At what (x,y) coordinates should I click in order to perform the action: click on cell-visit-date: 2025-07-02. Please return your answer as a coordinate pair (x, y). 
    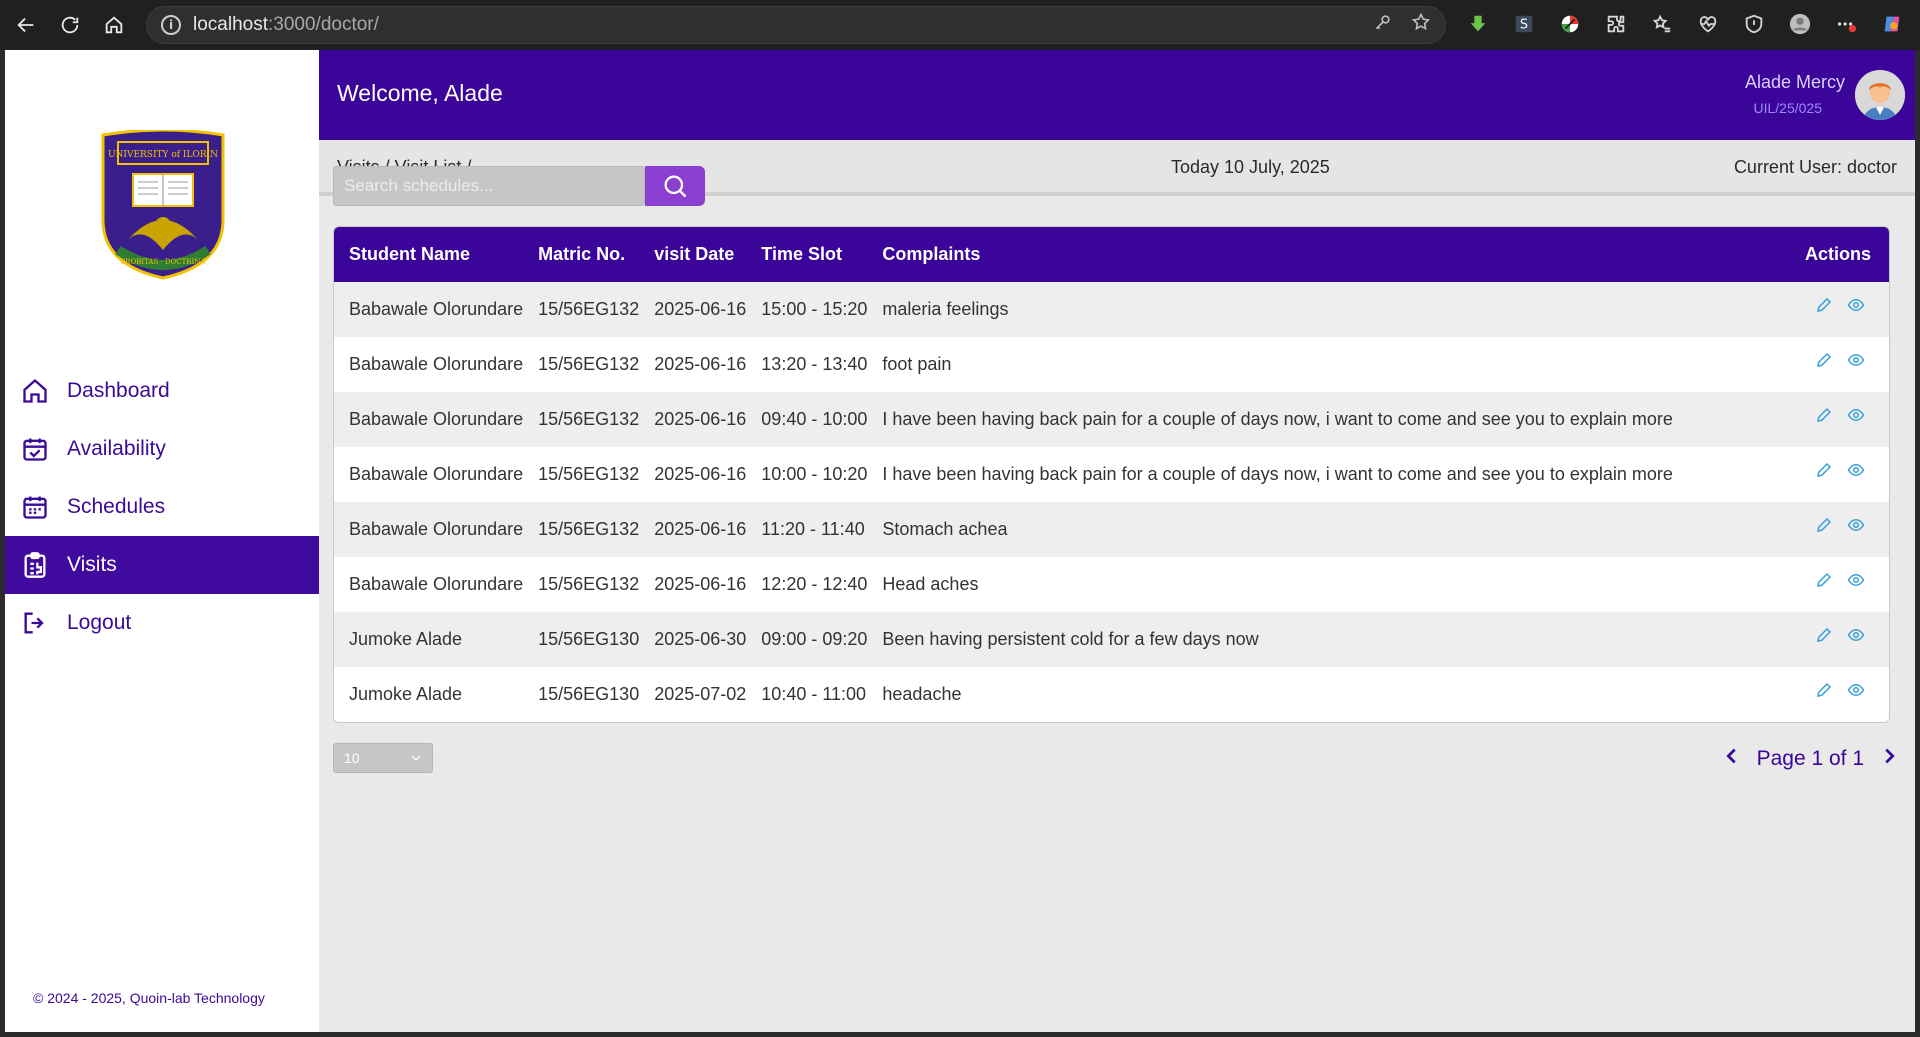
    Looking at the image, I should click on (700, 694).